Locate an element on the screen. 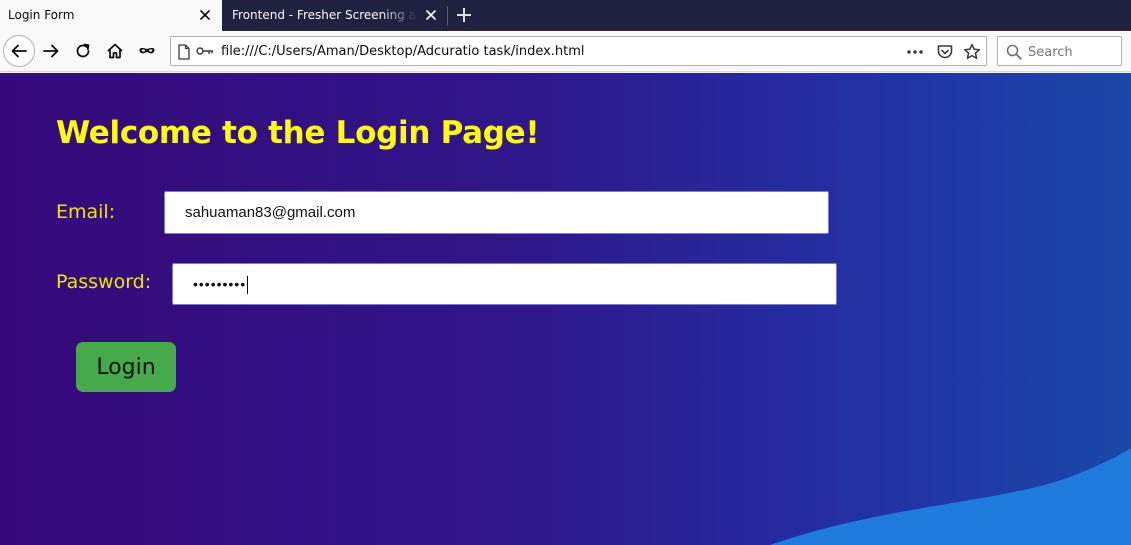 This screenshot has height=545, width=1131. back-arrow-icon is located at coordinates (19, 51).